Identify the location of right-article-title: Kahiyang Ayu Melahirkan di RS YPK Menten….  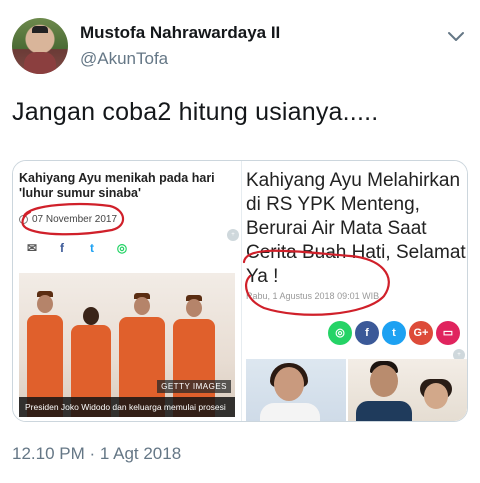
(356, 228).